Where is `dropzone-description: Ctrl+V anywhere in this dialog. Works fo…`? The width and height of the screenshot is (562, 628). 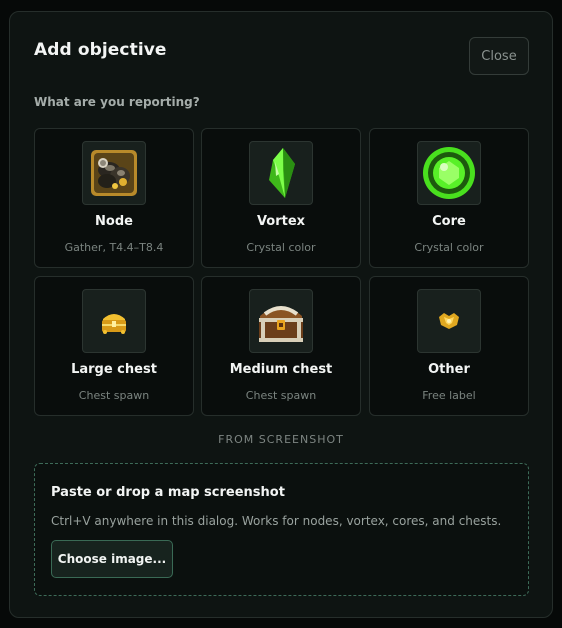 dropzone-description: Ctrl+V anywhere in this dialog. Works fo… is located at coordinates (276, 521).